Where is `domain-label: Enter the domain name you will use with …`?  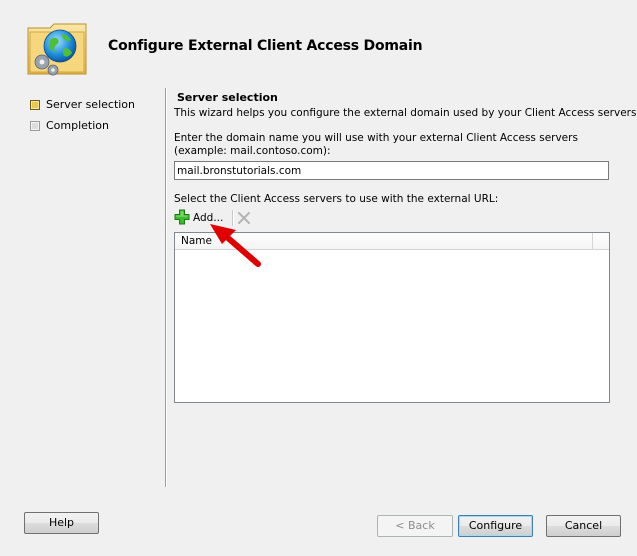 domain-label: Enter the domain name you will use with … is located at coordinates (376, 144).